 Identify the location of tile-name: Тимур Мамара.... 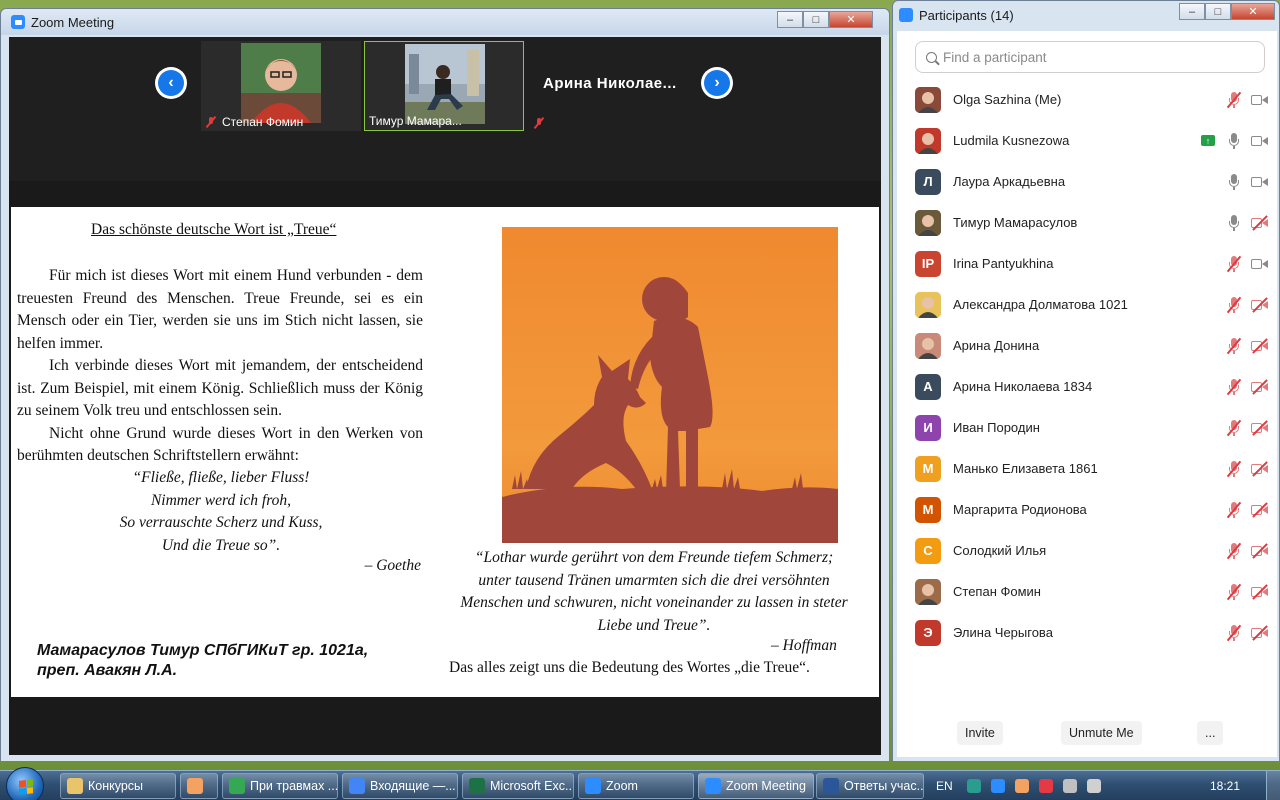
(415, 121).